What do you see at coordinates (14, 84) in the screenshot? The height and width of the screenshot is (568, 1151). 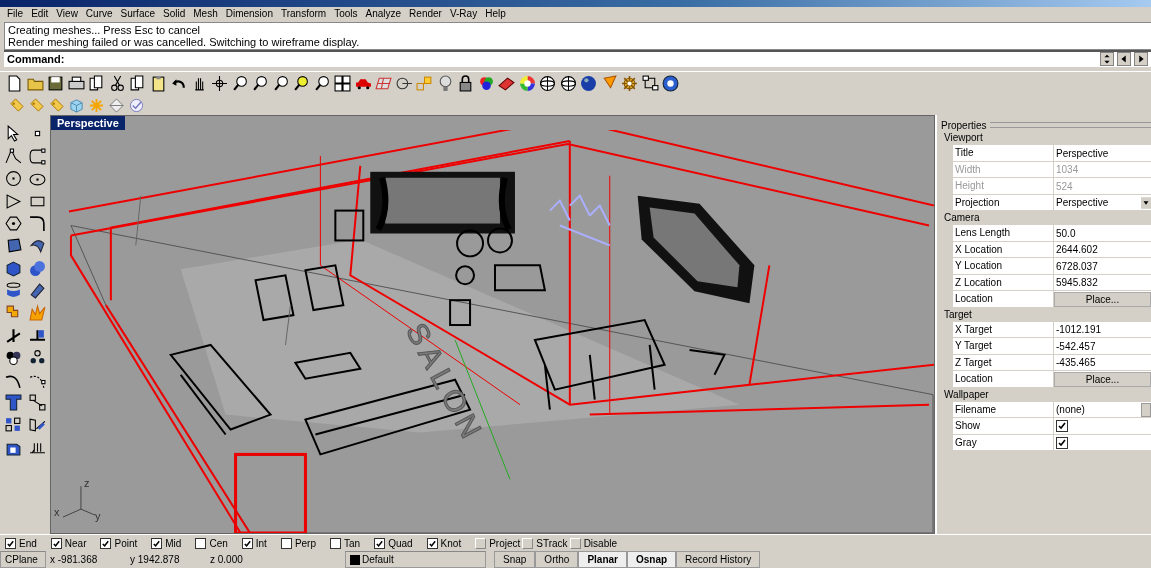 I see `page-icon` at bounding box center [14, 84].